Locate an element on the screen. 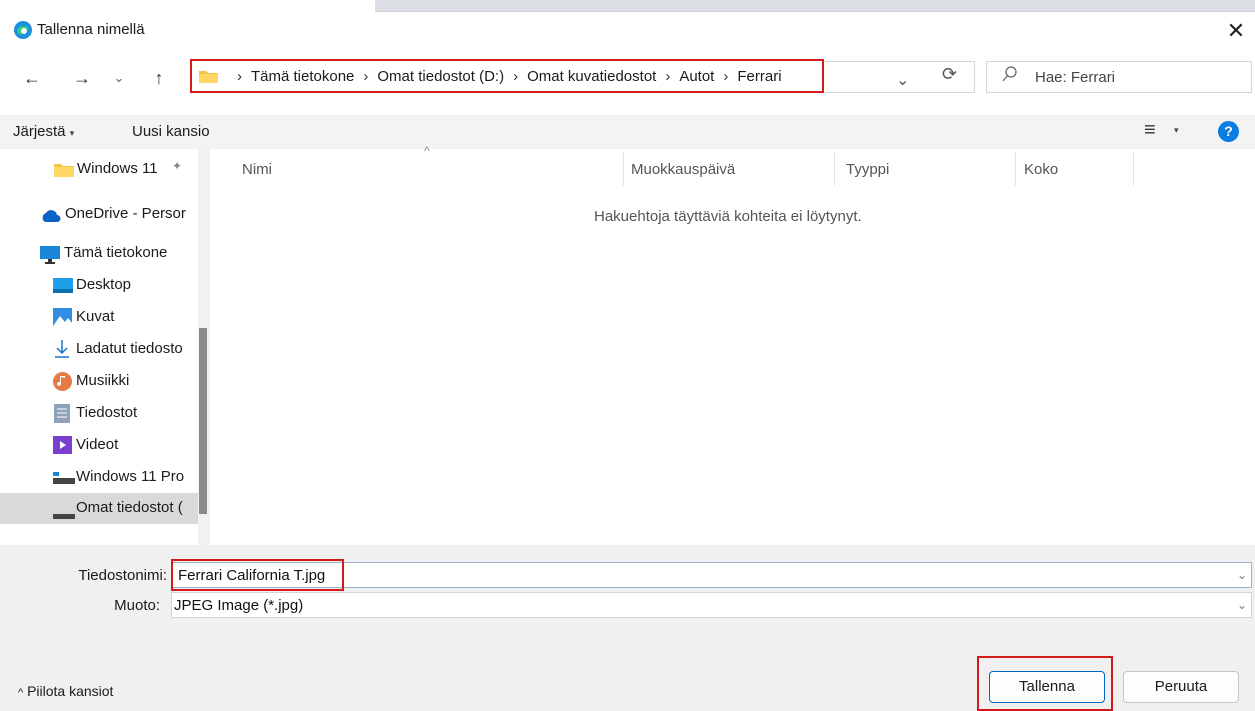 This screenshot has width=1255, height=711. pictures-icon is located at coordinates (62, 319).